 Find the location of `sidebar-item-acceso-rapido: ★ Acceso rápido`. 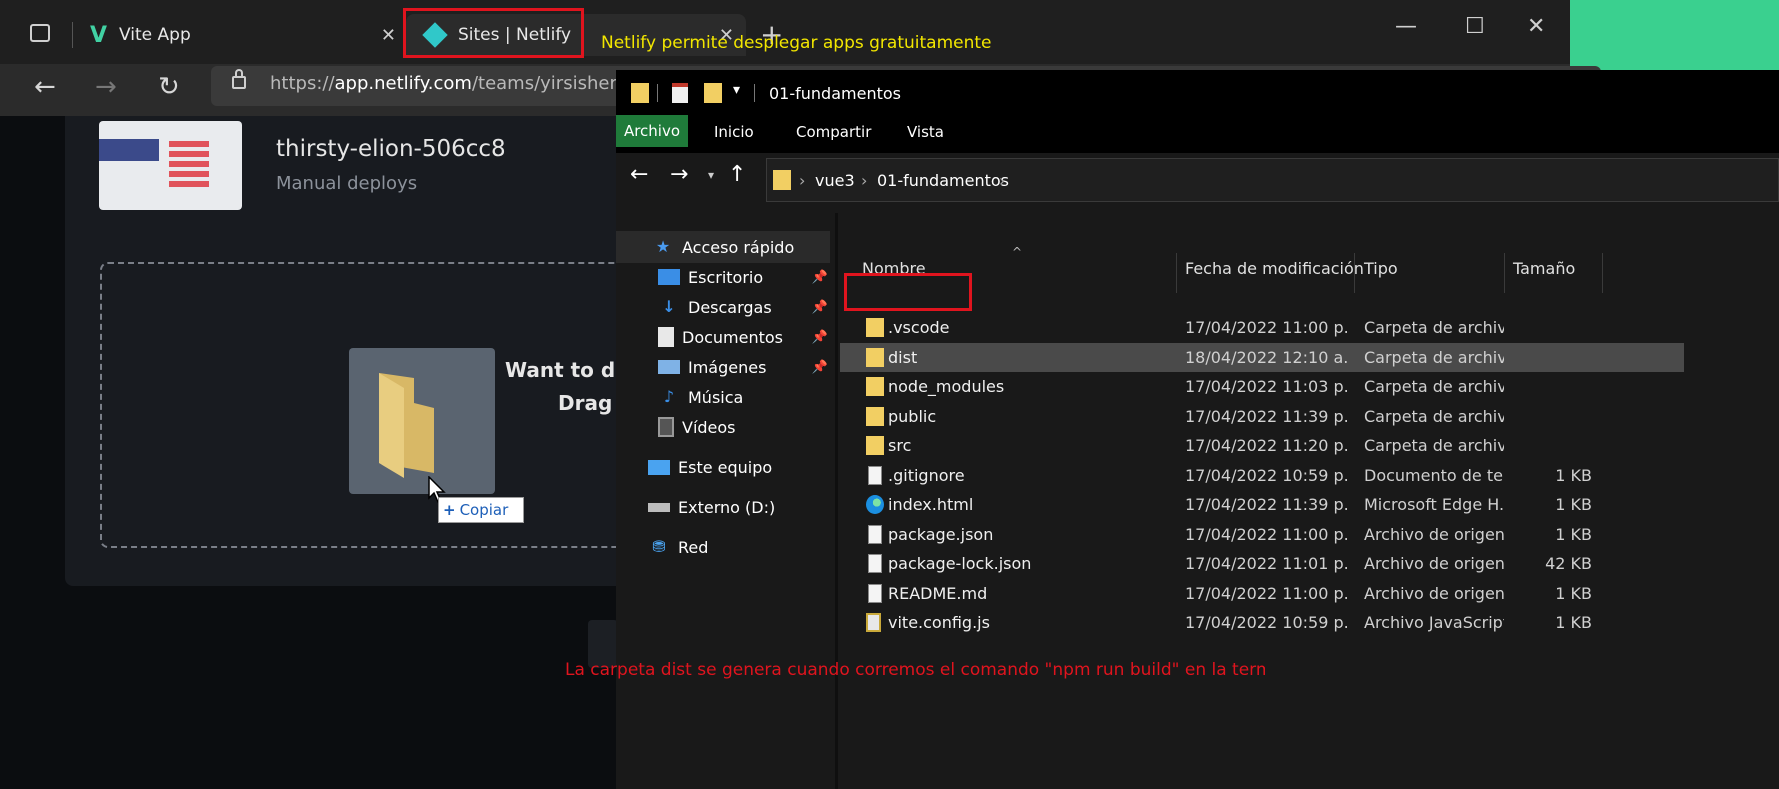

sidebar-item-acceso-rapido: ★ Acceso rápido is located at coordinates (723, 247).